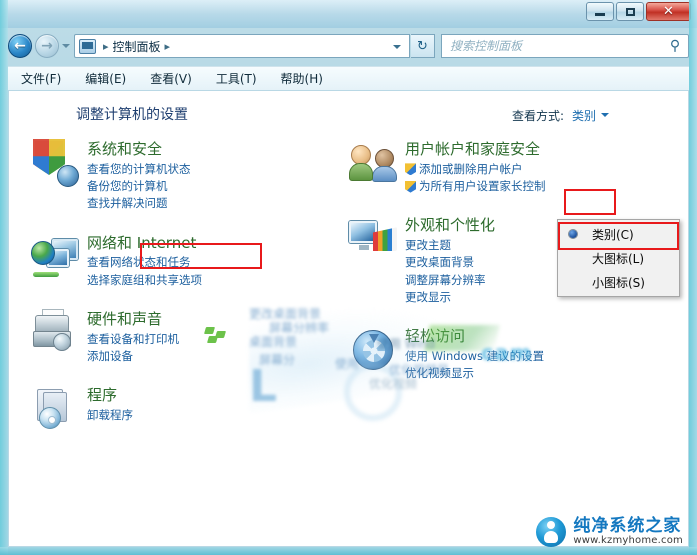  I want to click on link-adjust-screen-resolution: 调整屏幕分辨率, so click(450, 280).